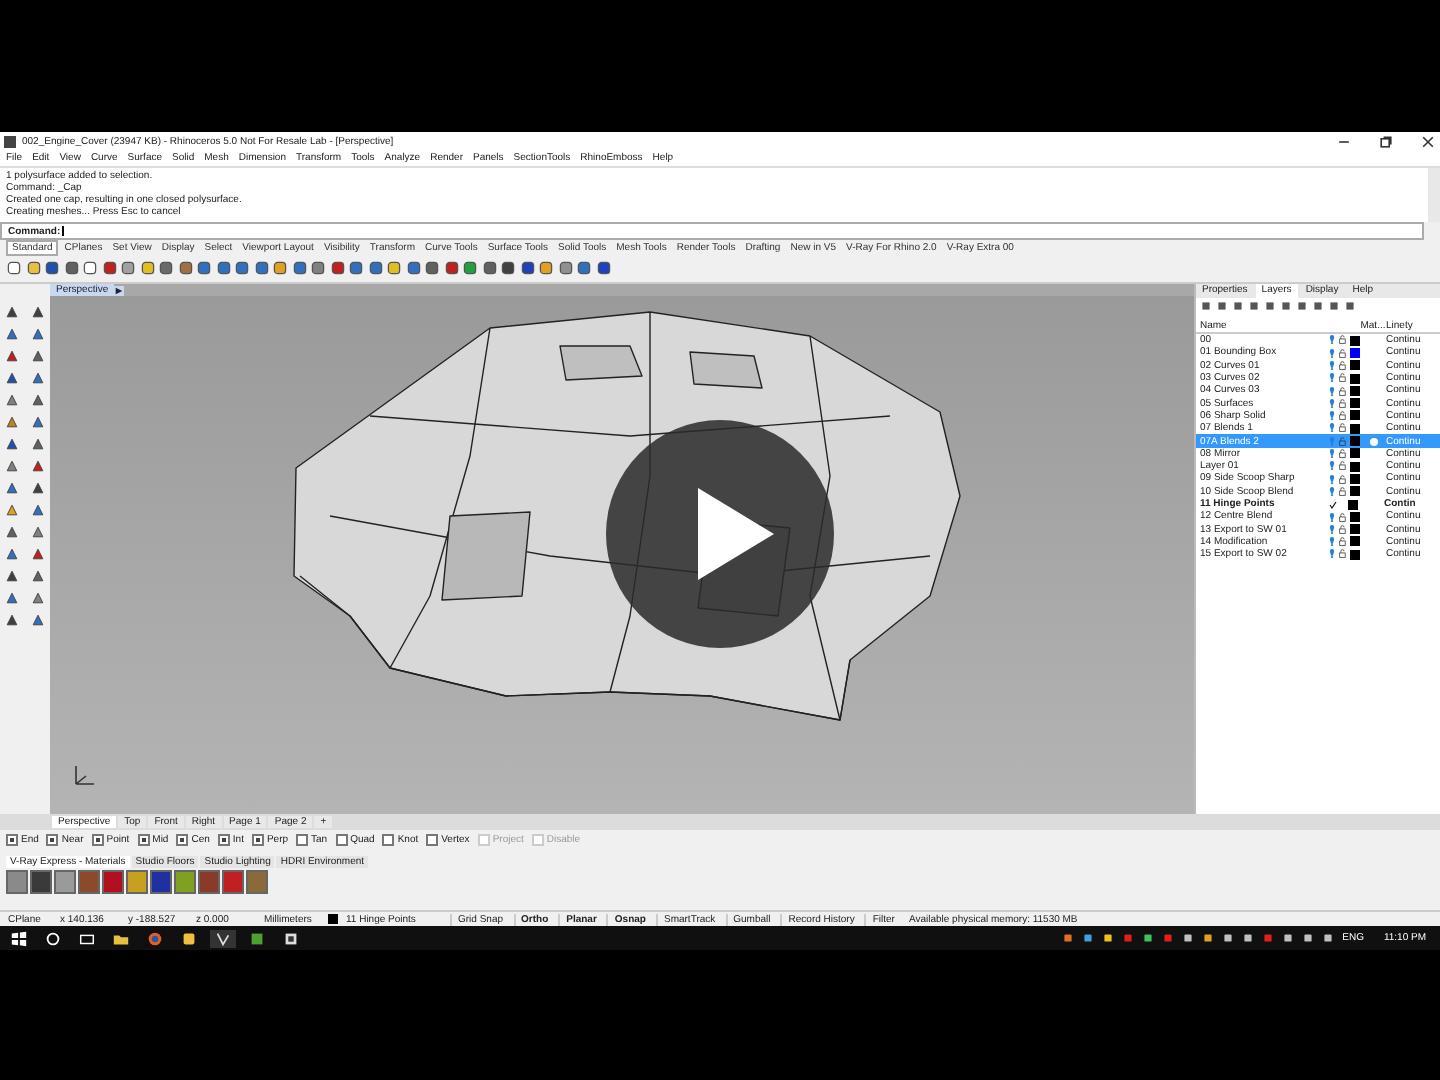 The width and height of the screenshot is (1440, 1080). What do you see at coordinates (1373, 441) in the screenshot?
I see `material-icon` at bounding box center [1373, 441].